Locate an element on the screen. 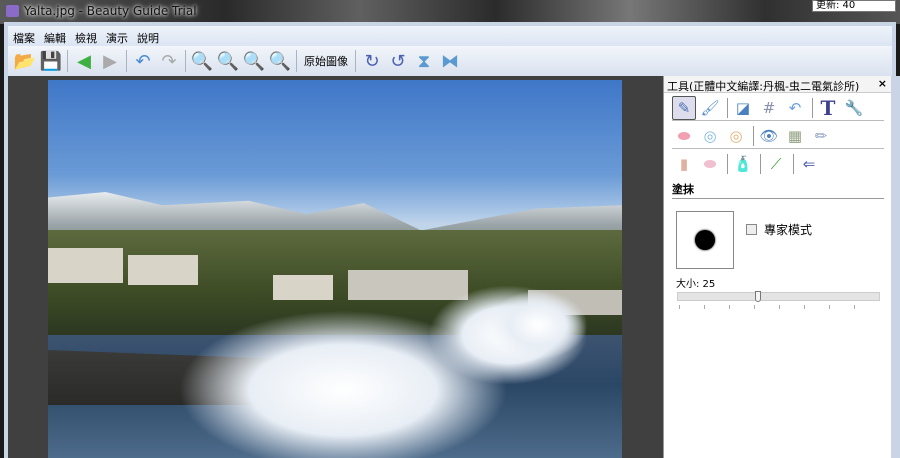 This screenshot has width=900, height=458. expert-mode-checkbox: 專家模式 is located at coordinates (779, 229).